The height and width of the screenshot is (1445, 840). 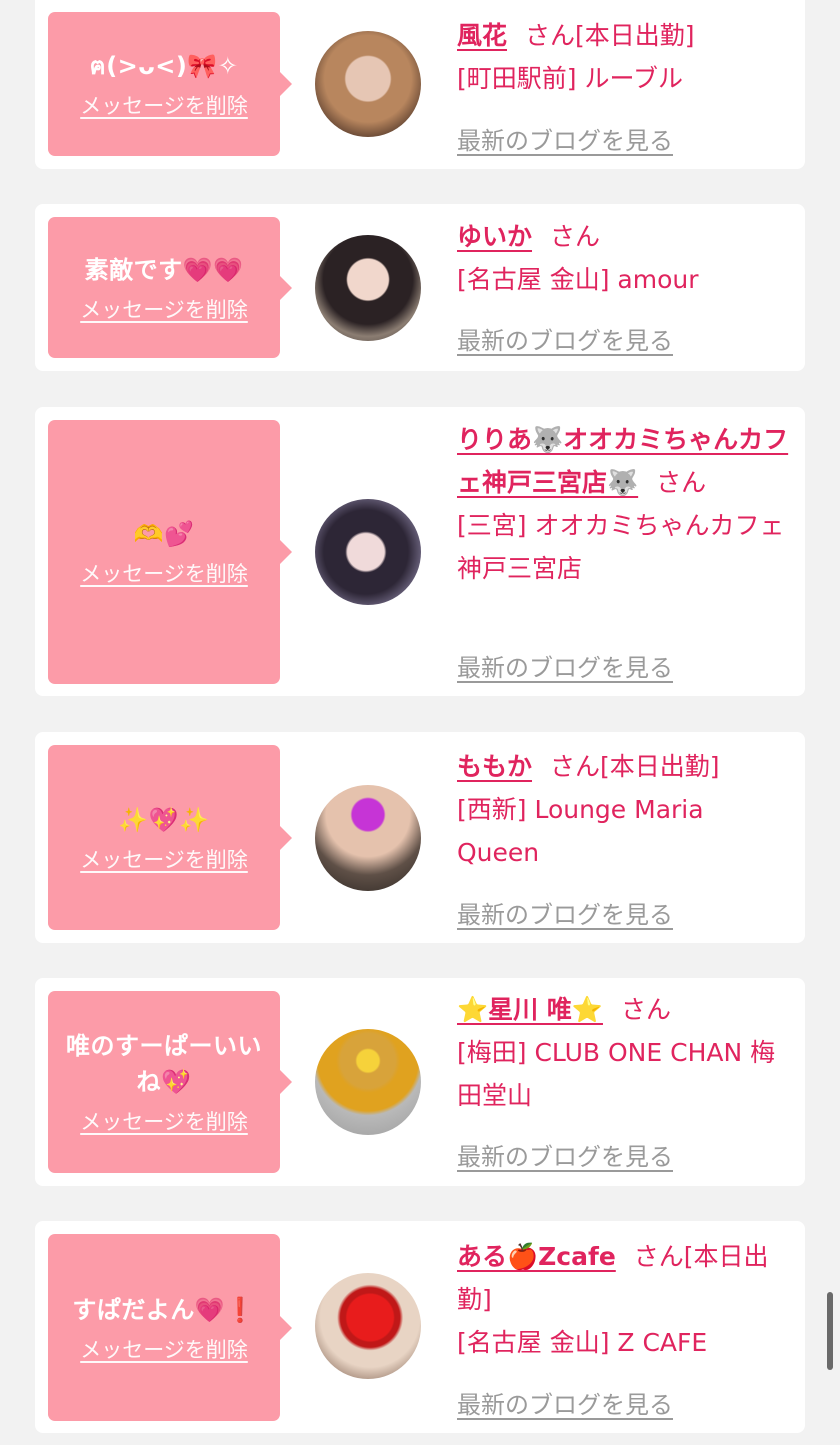 What do you see at coordinates (616, 1074) in the screenshot?
I see `shop-name: [梅田] CLUB ONE CHAN 梅田堂山` at bounding box center [616, 1074].